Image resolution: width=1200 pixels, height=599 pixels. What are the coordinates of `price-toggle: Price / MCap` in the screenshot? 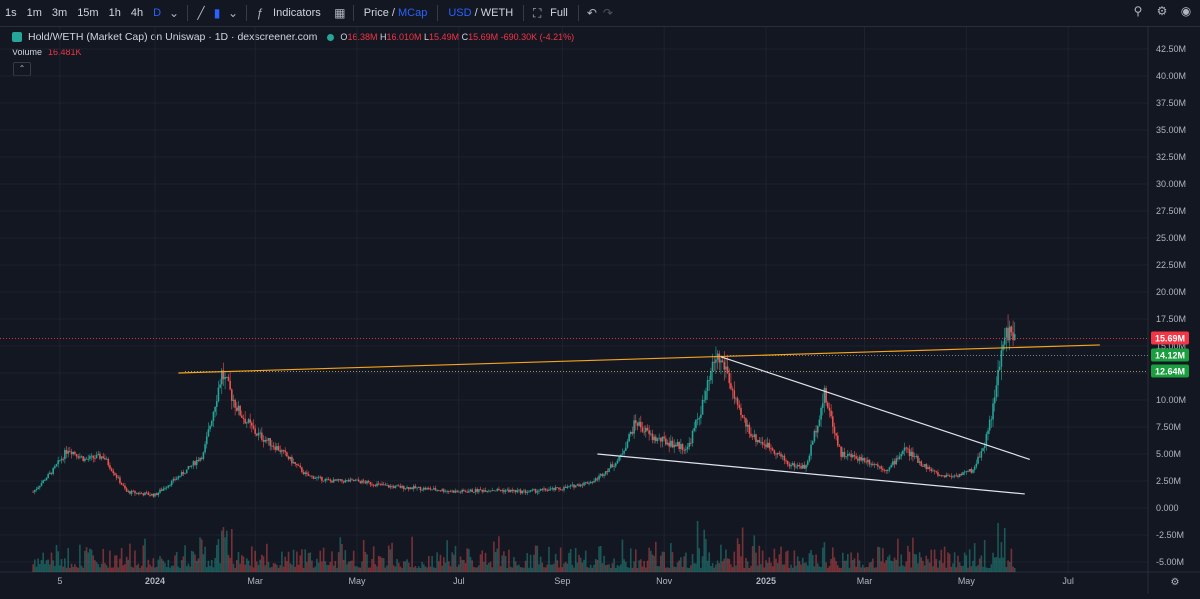 It's located at (396, 13).